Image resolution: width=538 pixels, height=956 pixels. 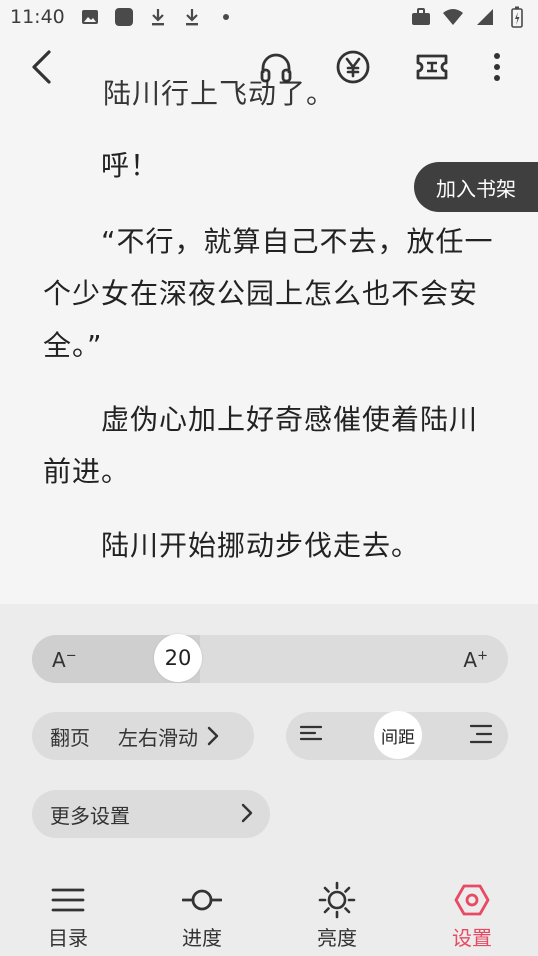 I want to click on nav-item-settings: 设置, so click(x=472, y=914).